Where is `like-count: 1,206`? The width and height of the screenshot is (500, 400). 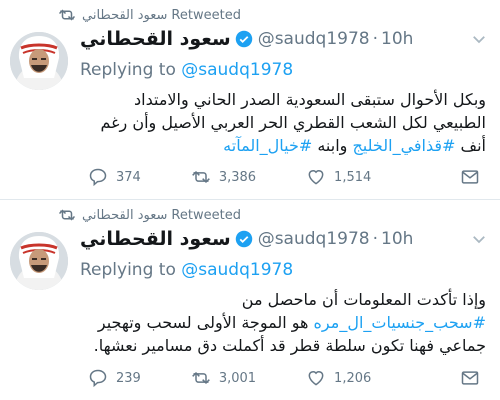
like-count: 1,206 is located at coordinates (353, 378).